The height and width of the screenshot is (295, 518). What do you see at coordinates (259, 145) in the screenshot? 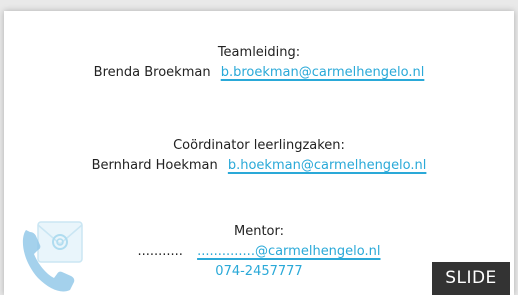
I see `coordinator-heading: Coördinator leerlingzaken:` at bounding box center [259, 145].